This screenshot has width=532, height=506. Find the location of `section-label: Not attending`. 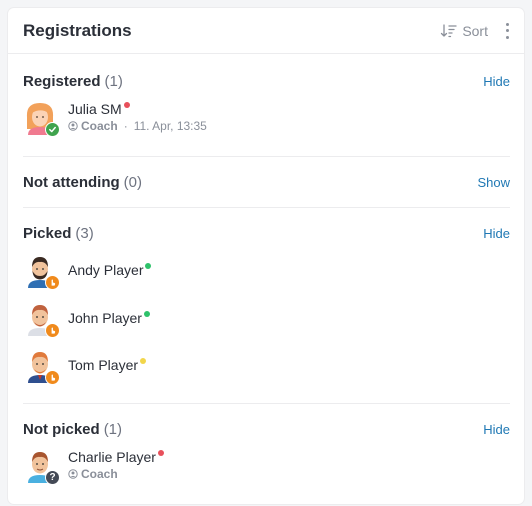

section-label: Not attending is located at coordinates (71, 182).